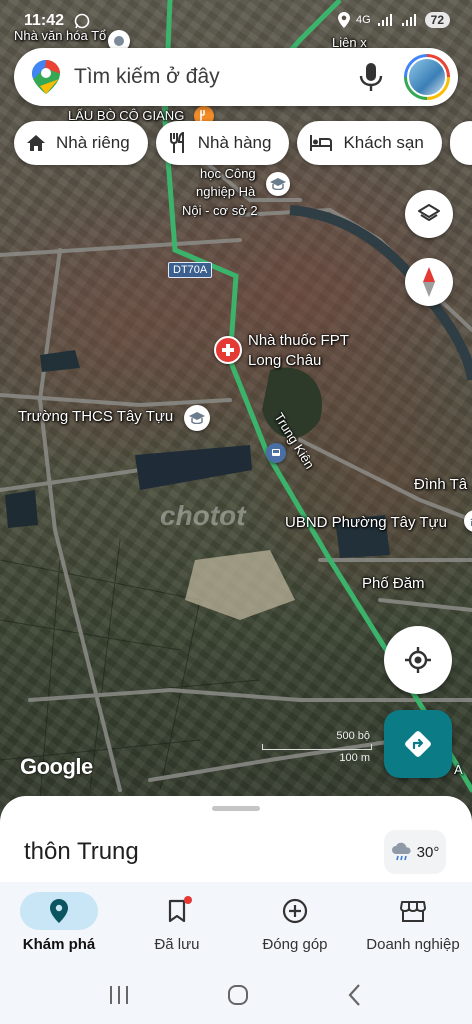 This screenshot has width=472, height=1024. I want to click on google-maps-pin-icon, so click(46, 77).